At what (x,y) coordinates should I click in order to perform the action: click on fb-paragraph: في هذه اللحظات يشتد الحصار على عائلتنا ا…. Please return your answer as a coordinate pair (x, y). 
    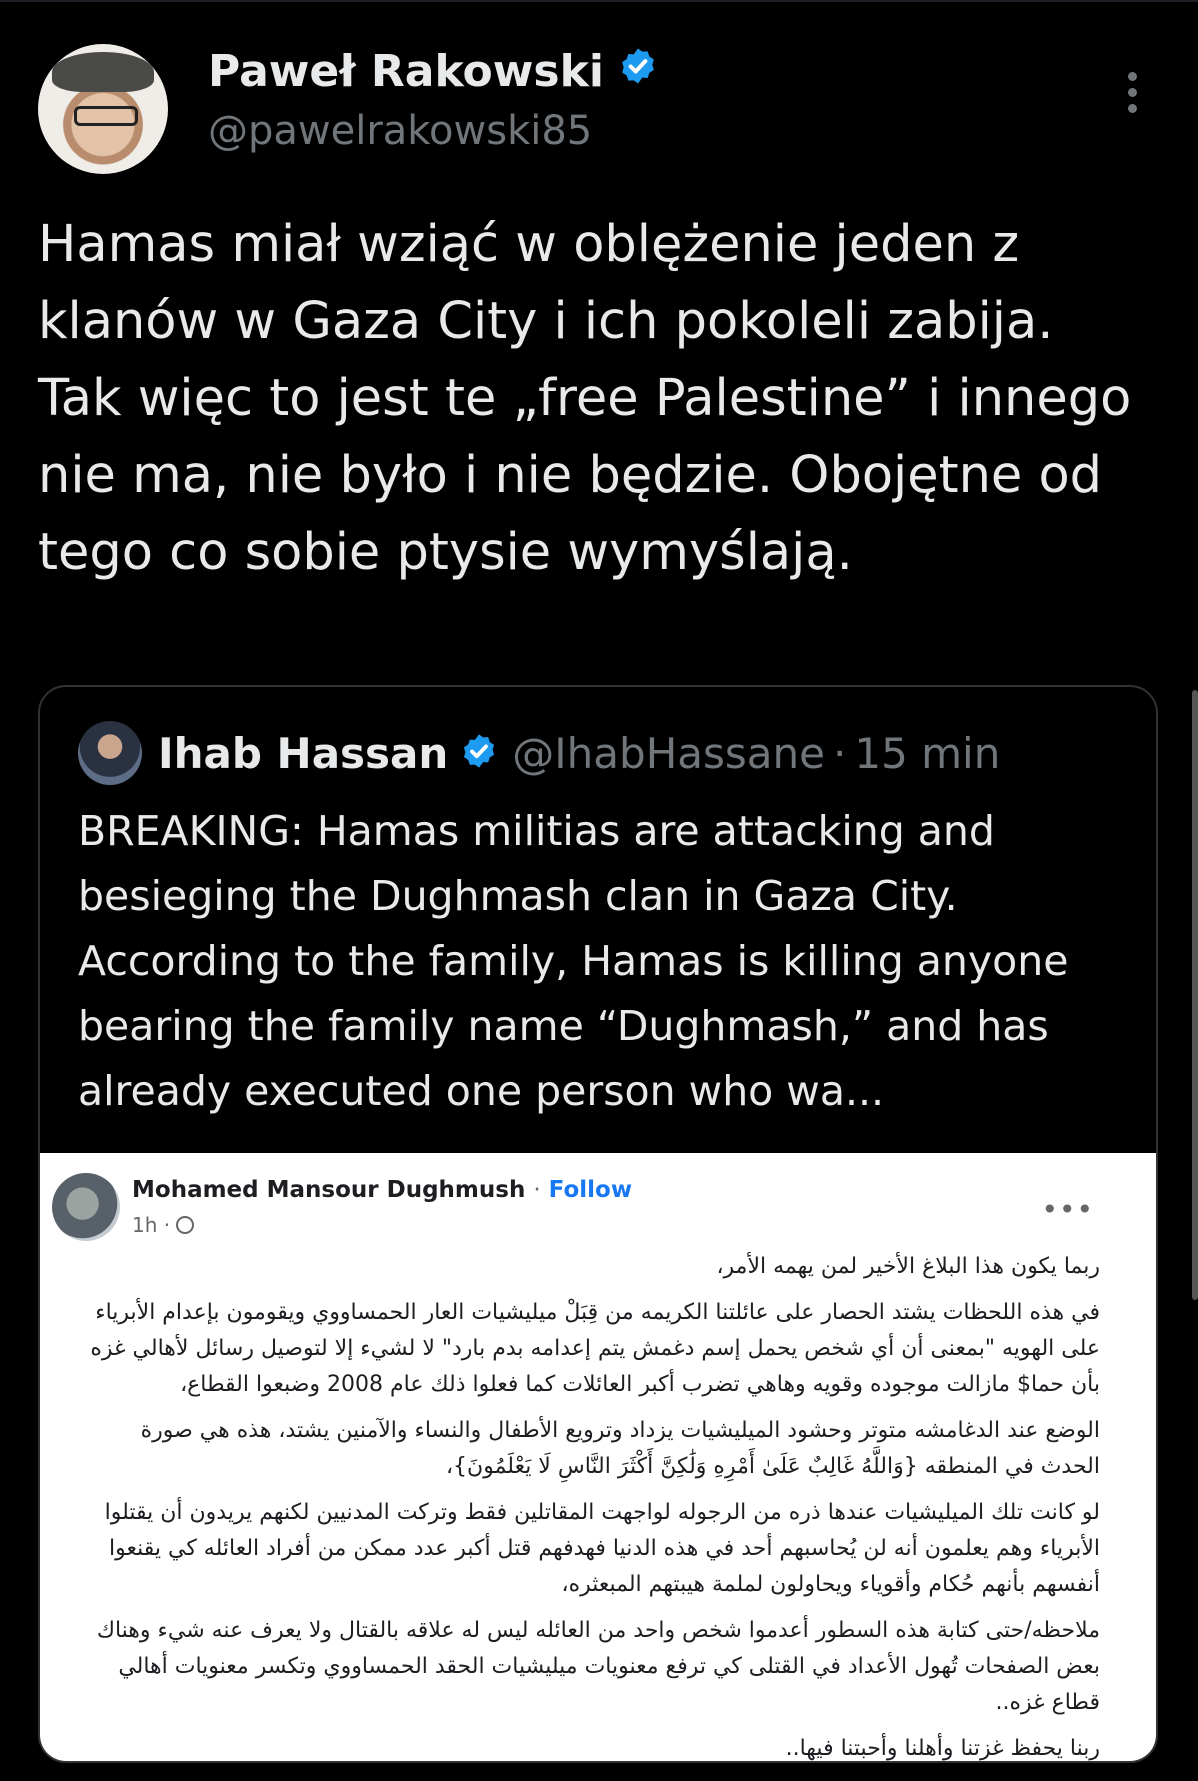
    Looking at the image, I should click on (595, 1348).